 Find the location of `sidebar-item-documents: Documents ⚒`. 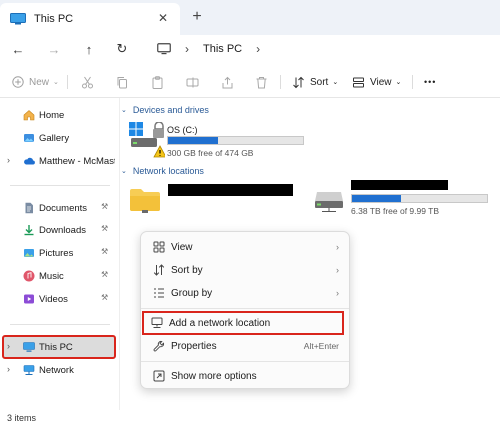

sidebar-item-documents: Documents ⚒ is located at coordinates (60, 208).